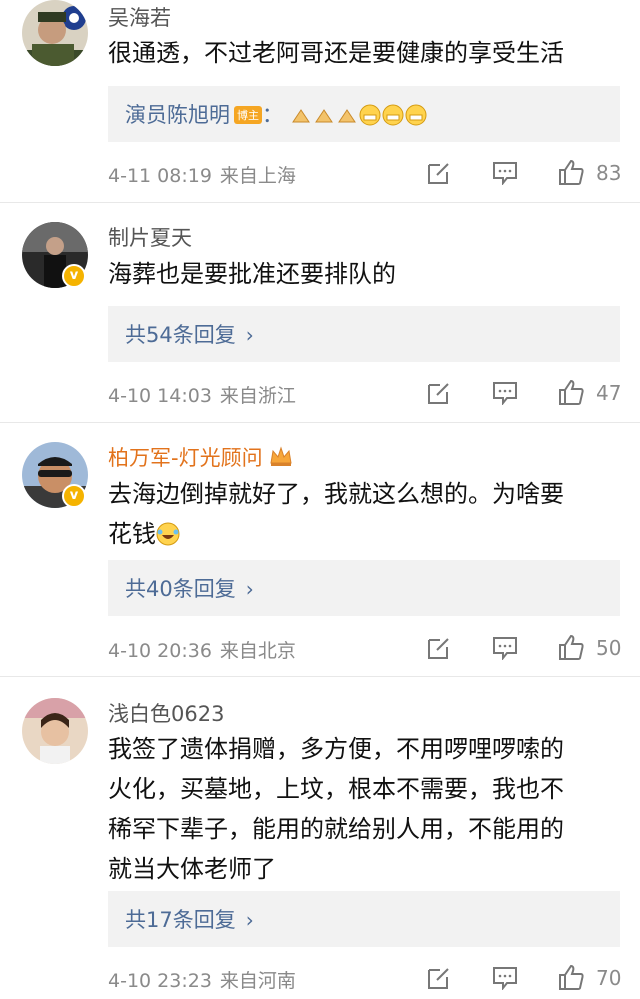 The width and height of the screenshot is (640, 999). I want to click on reply-count-link: 共54条回复, so click(180, 335).